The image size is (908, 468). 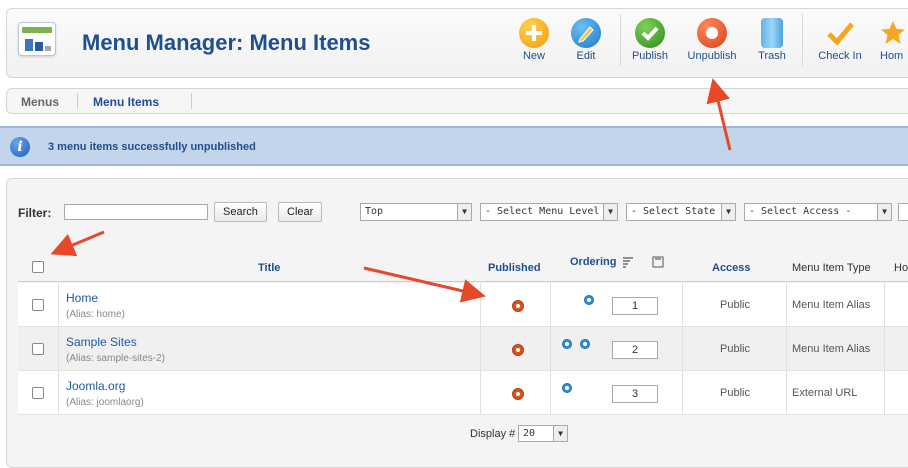 I want to click on home-button: Hom, so click(x=888, y=43).